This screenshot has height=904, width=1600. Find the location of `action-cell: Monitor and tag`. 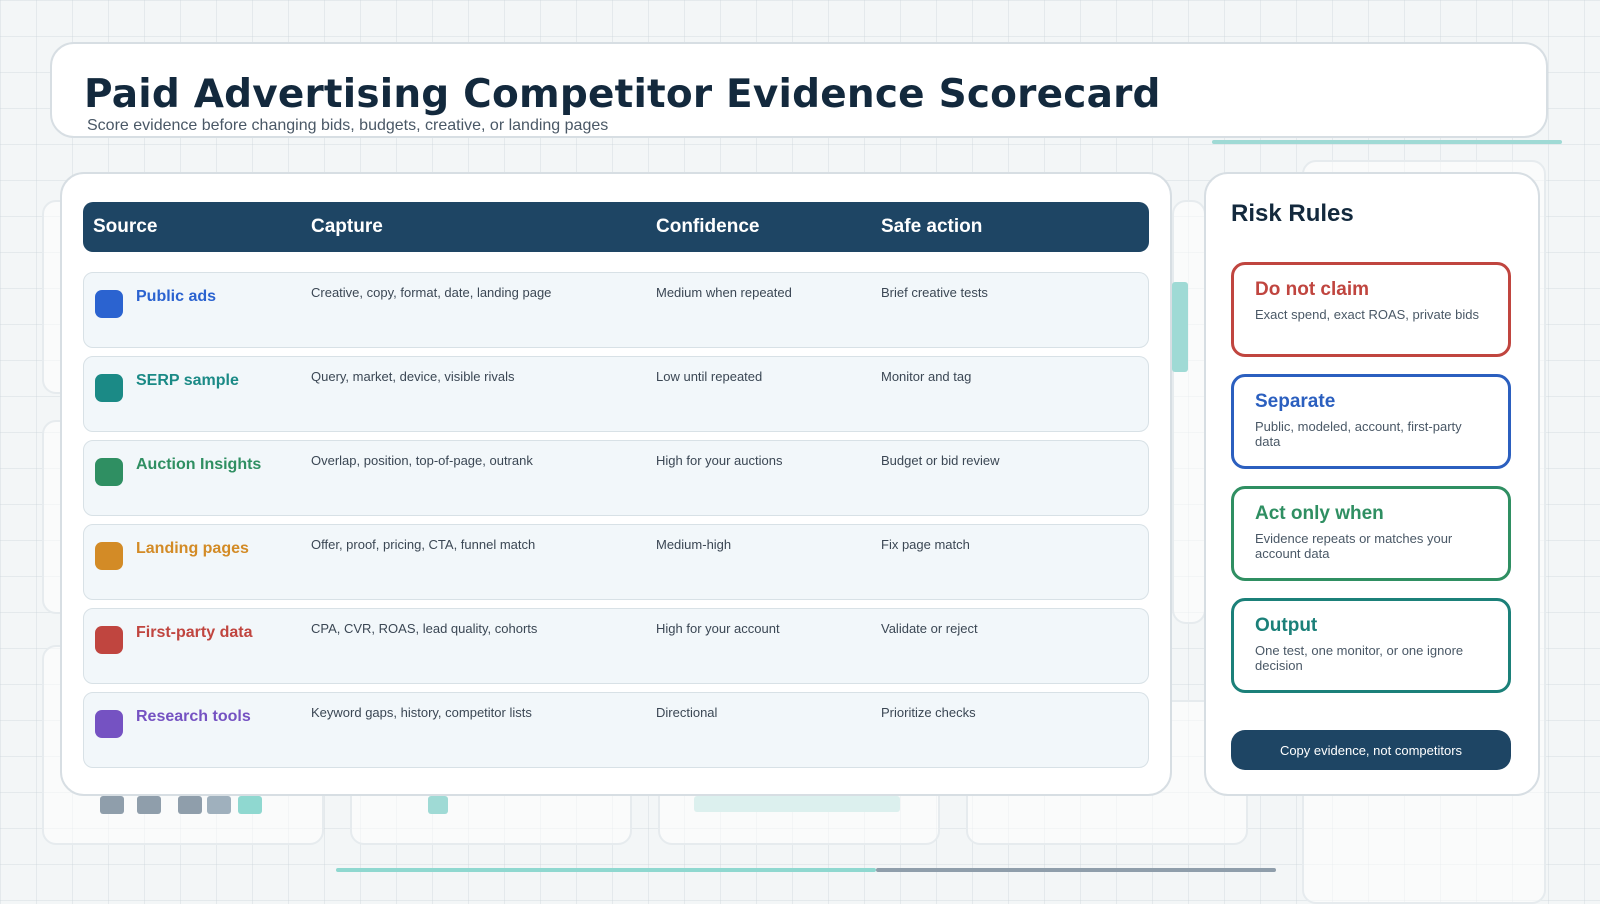

action-cell: Monitor and tag is located at coordinates (926, 376).